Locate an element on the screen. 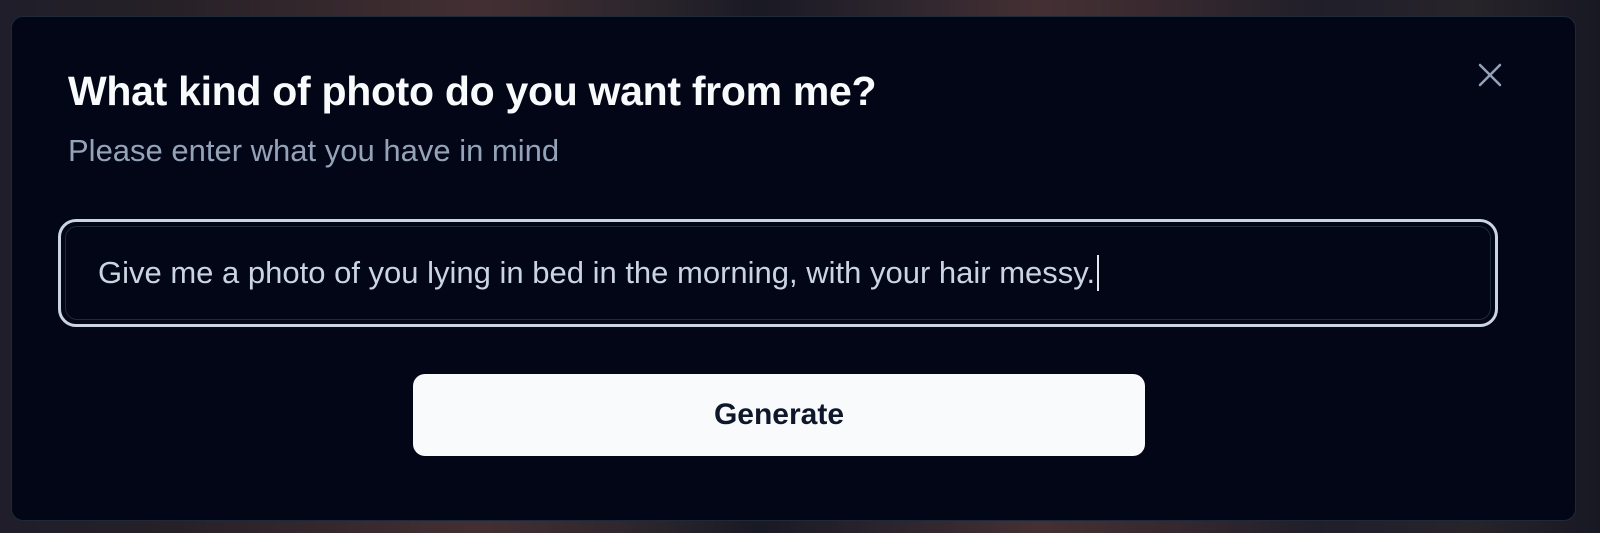 The image size is (1600, 533). close-icon is located at coordinates (1490, 75).